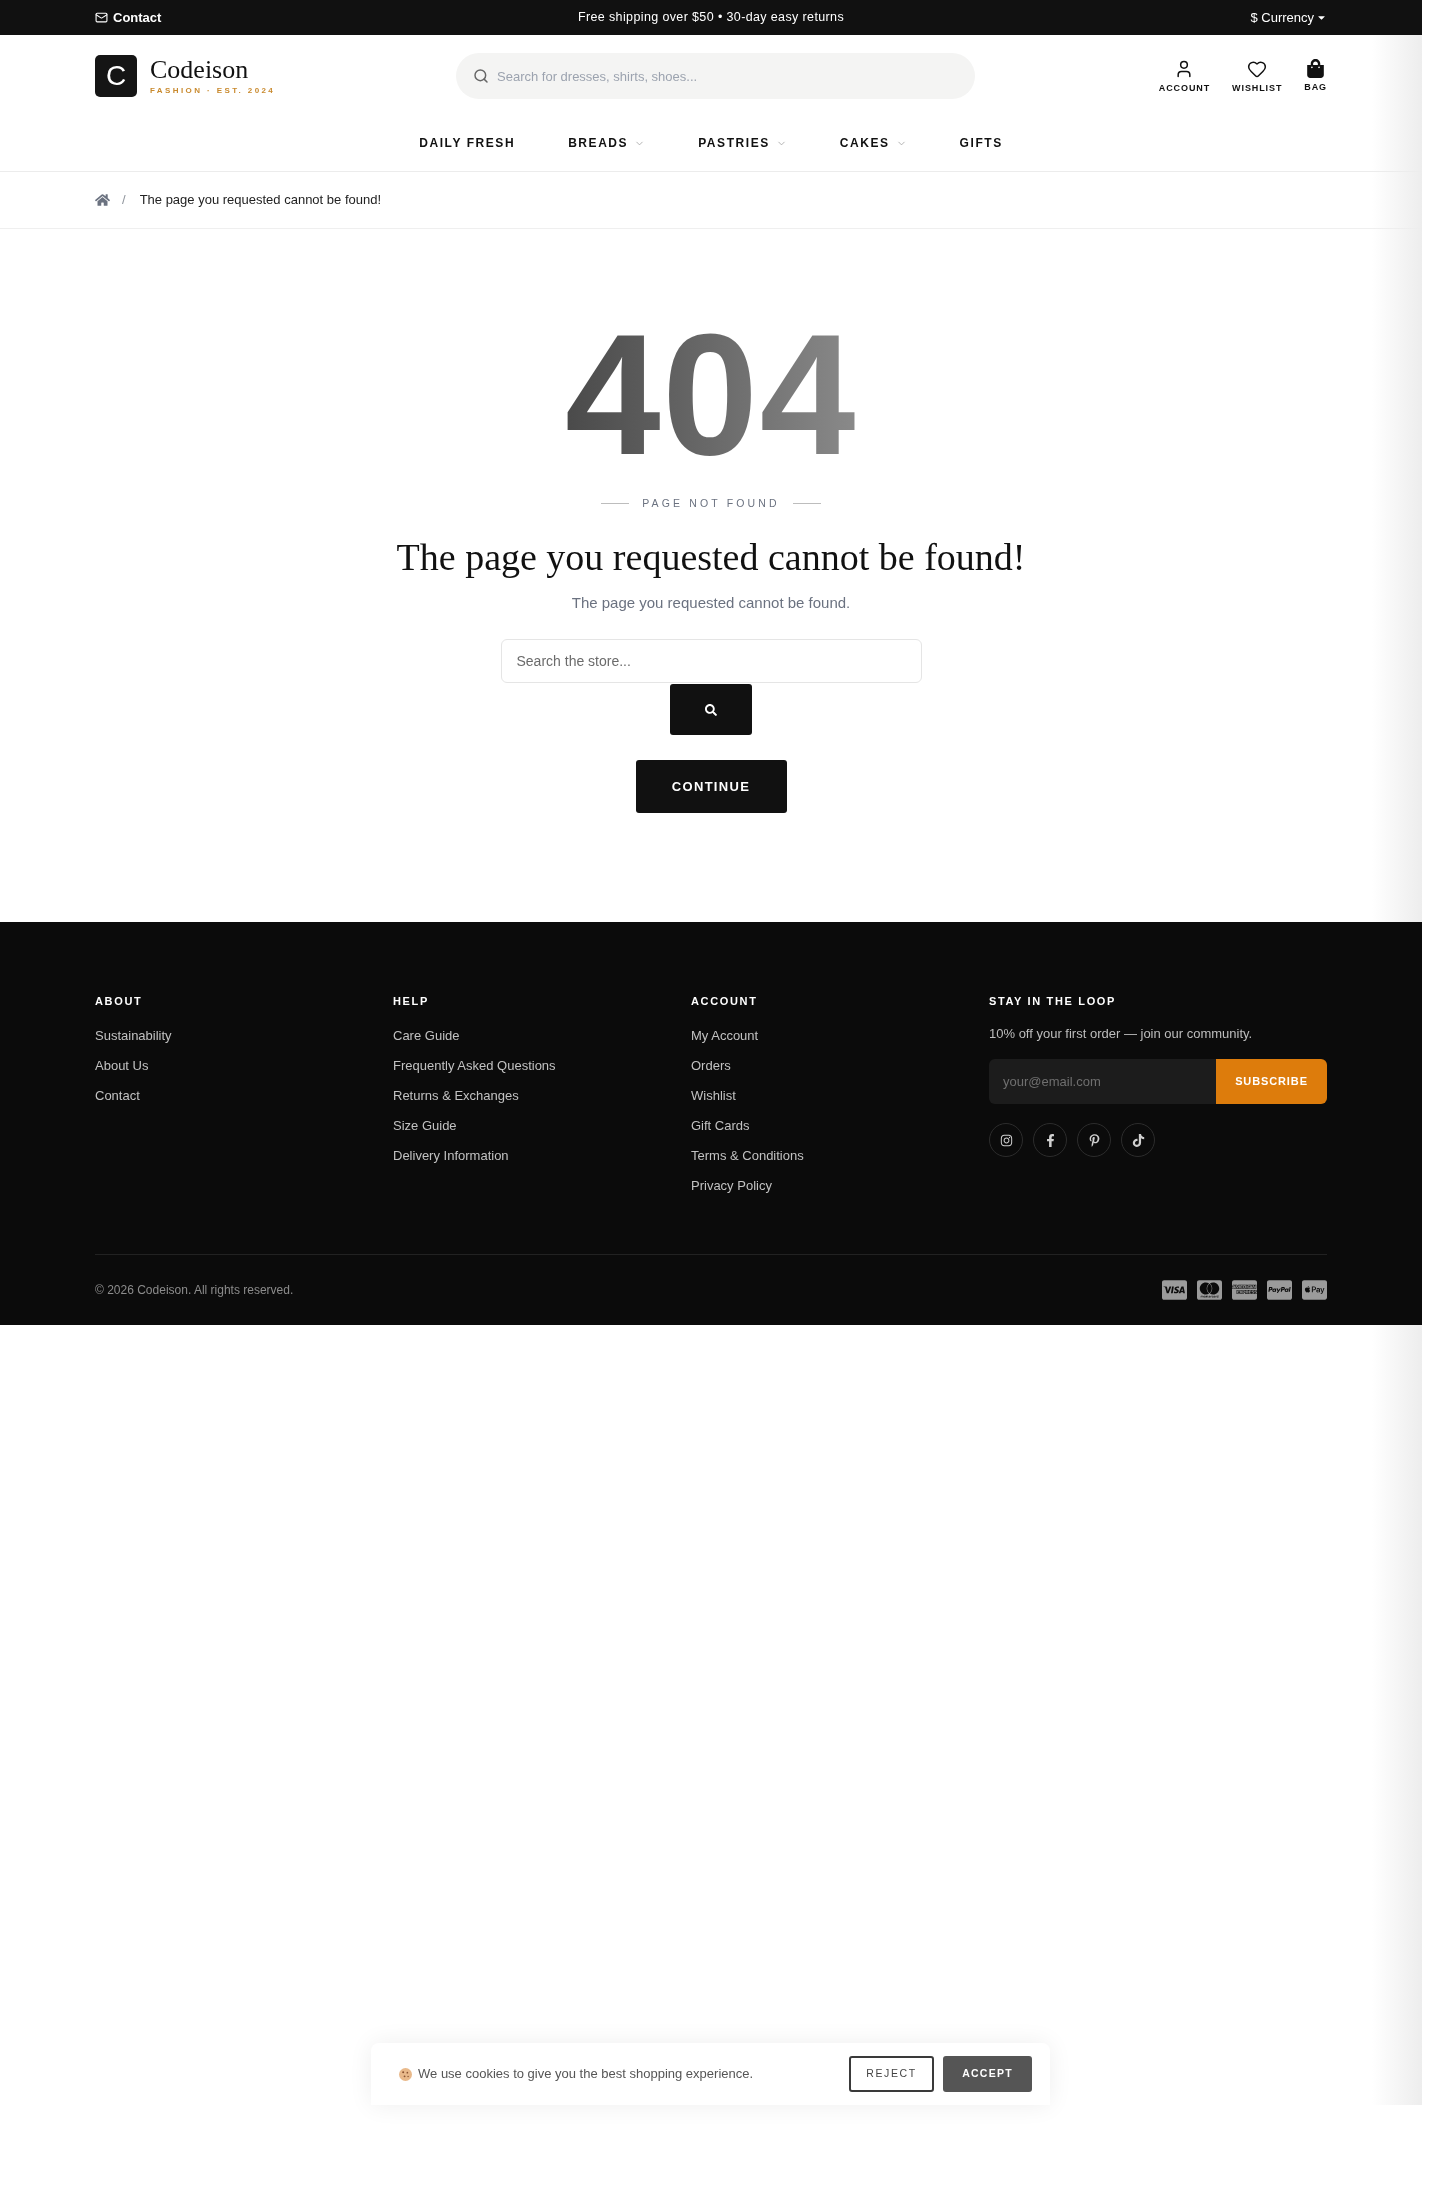 The width and height of the screenshot is (1440, 2200). I want to click on apple-pay-icon, so click(1314, 1290).